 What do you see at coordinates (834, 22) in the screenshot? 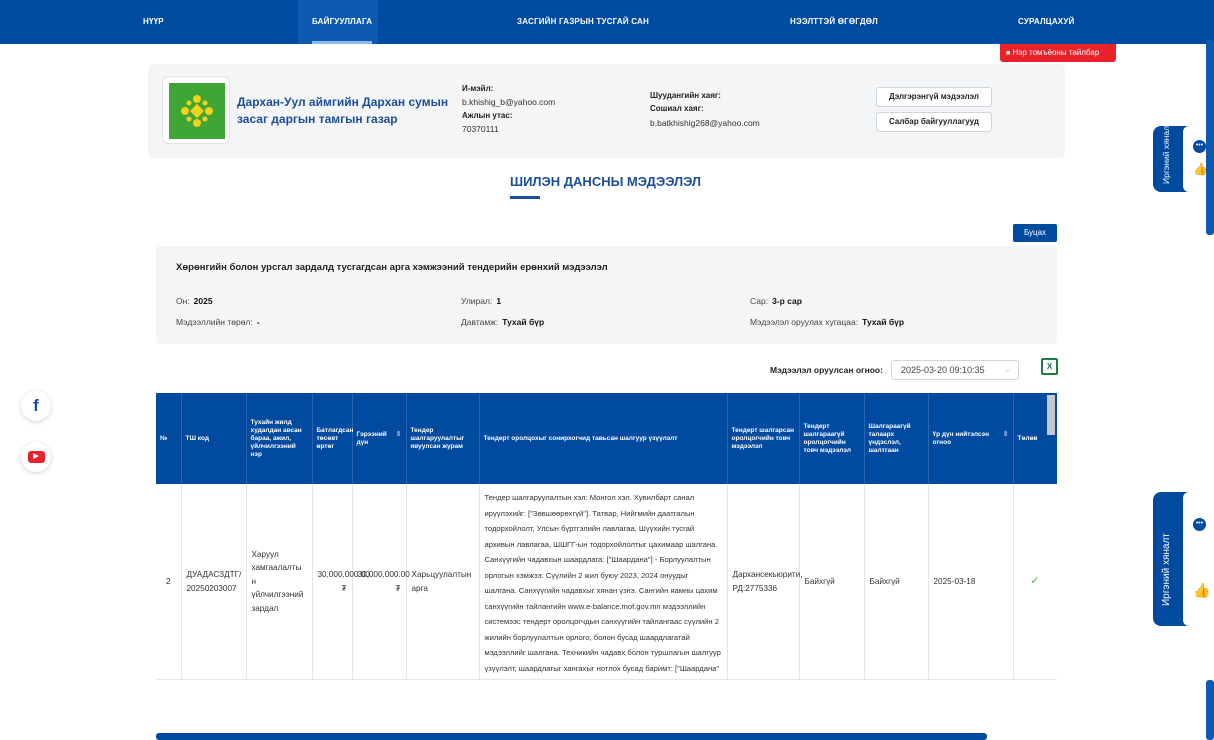
I see `nav-open-data: НЭЭЛТТЭЙ ӨГӨГДӨЛ` at bounding box center [834, 22].